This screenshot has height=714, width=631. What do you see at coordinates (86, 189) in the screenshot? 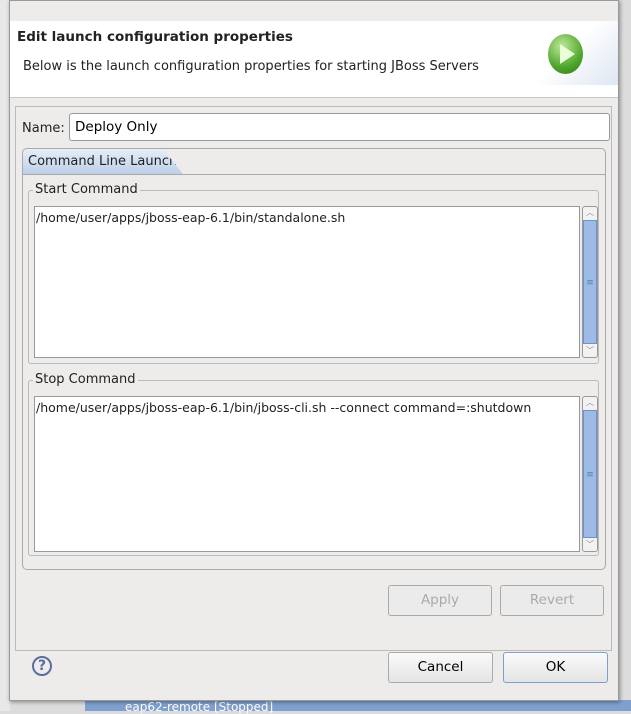
I see `start-command-label: Start Command` at bounding box center [86, 189].